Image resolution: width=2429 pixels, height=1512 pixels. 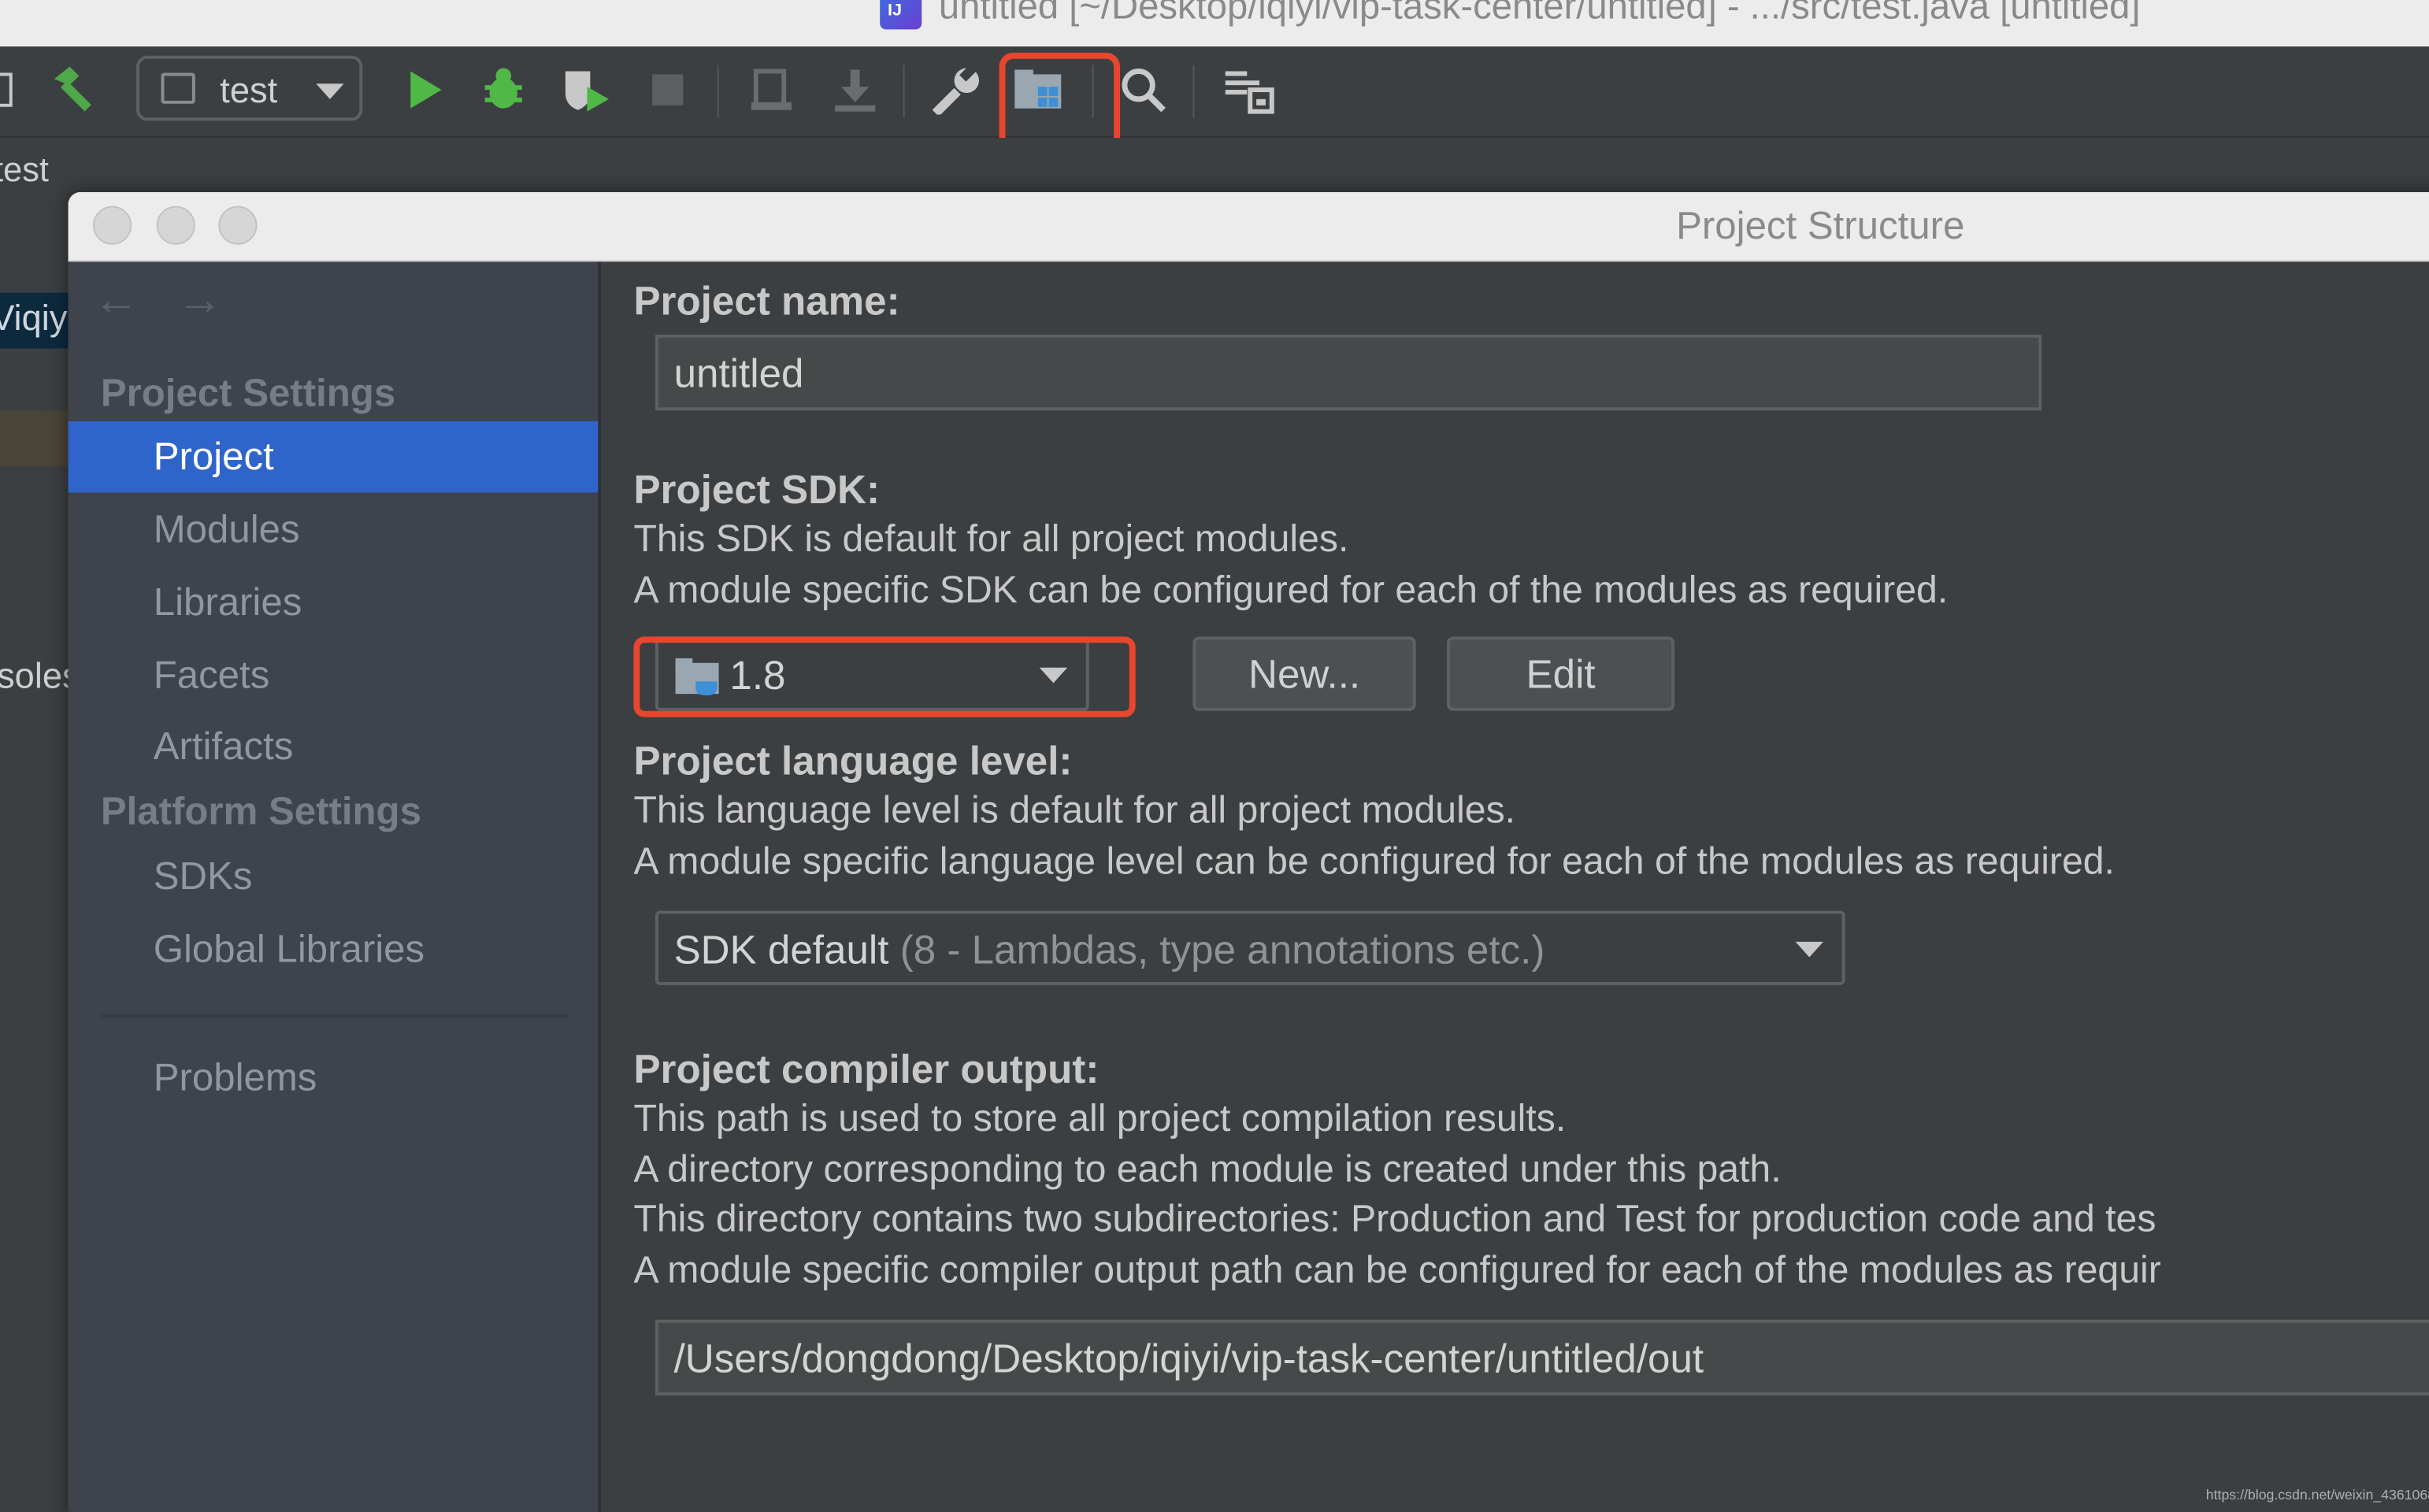 I want to click on dialog-title: Project Structure, so click(x=1820, y=226).